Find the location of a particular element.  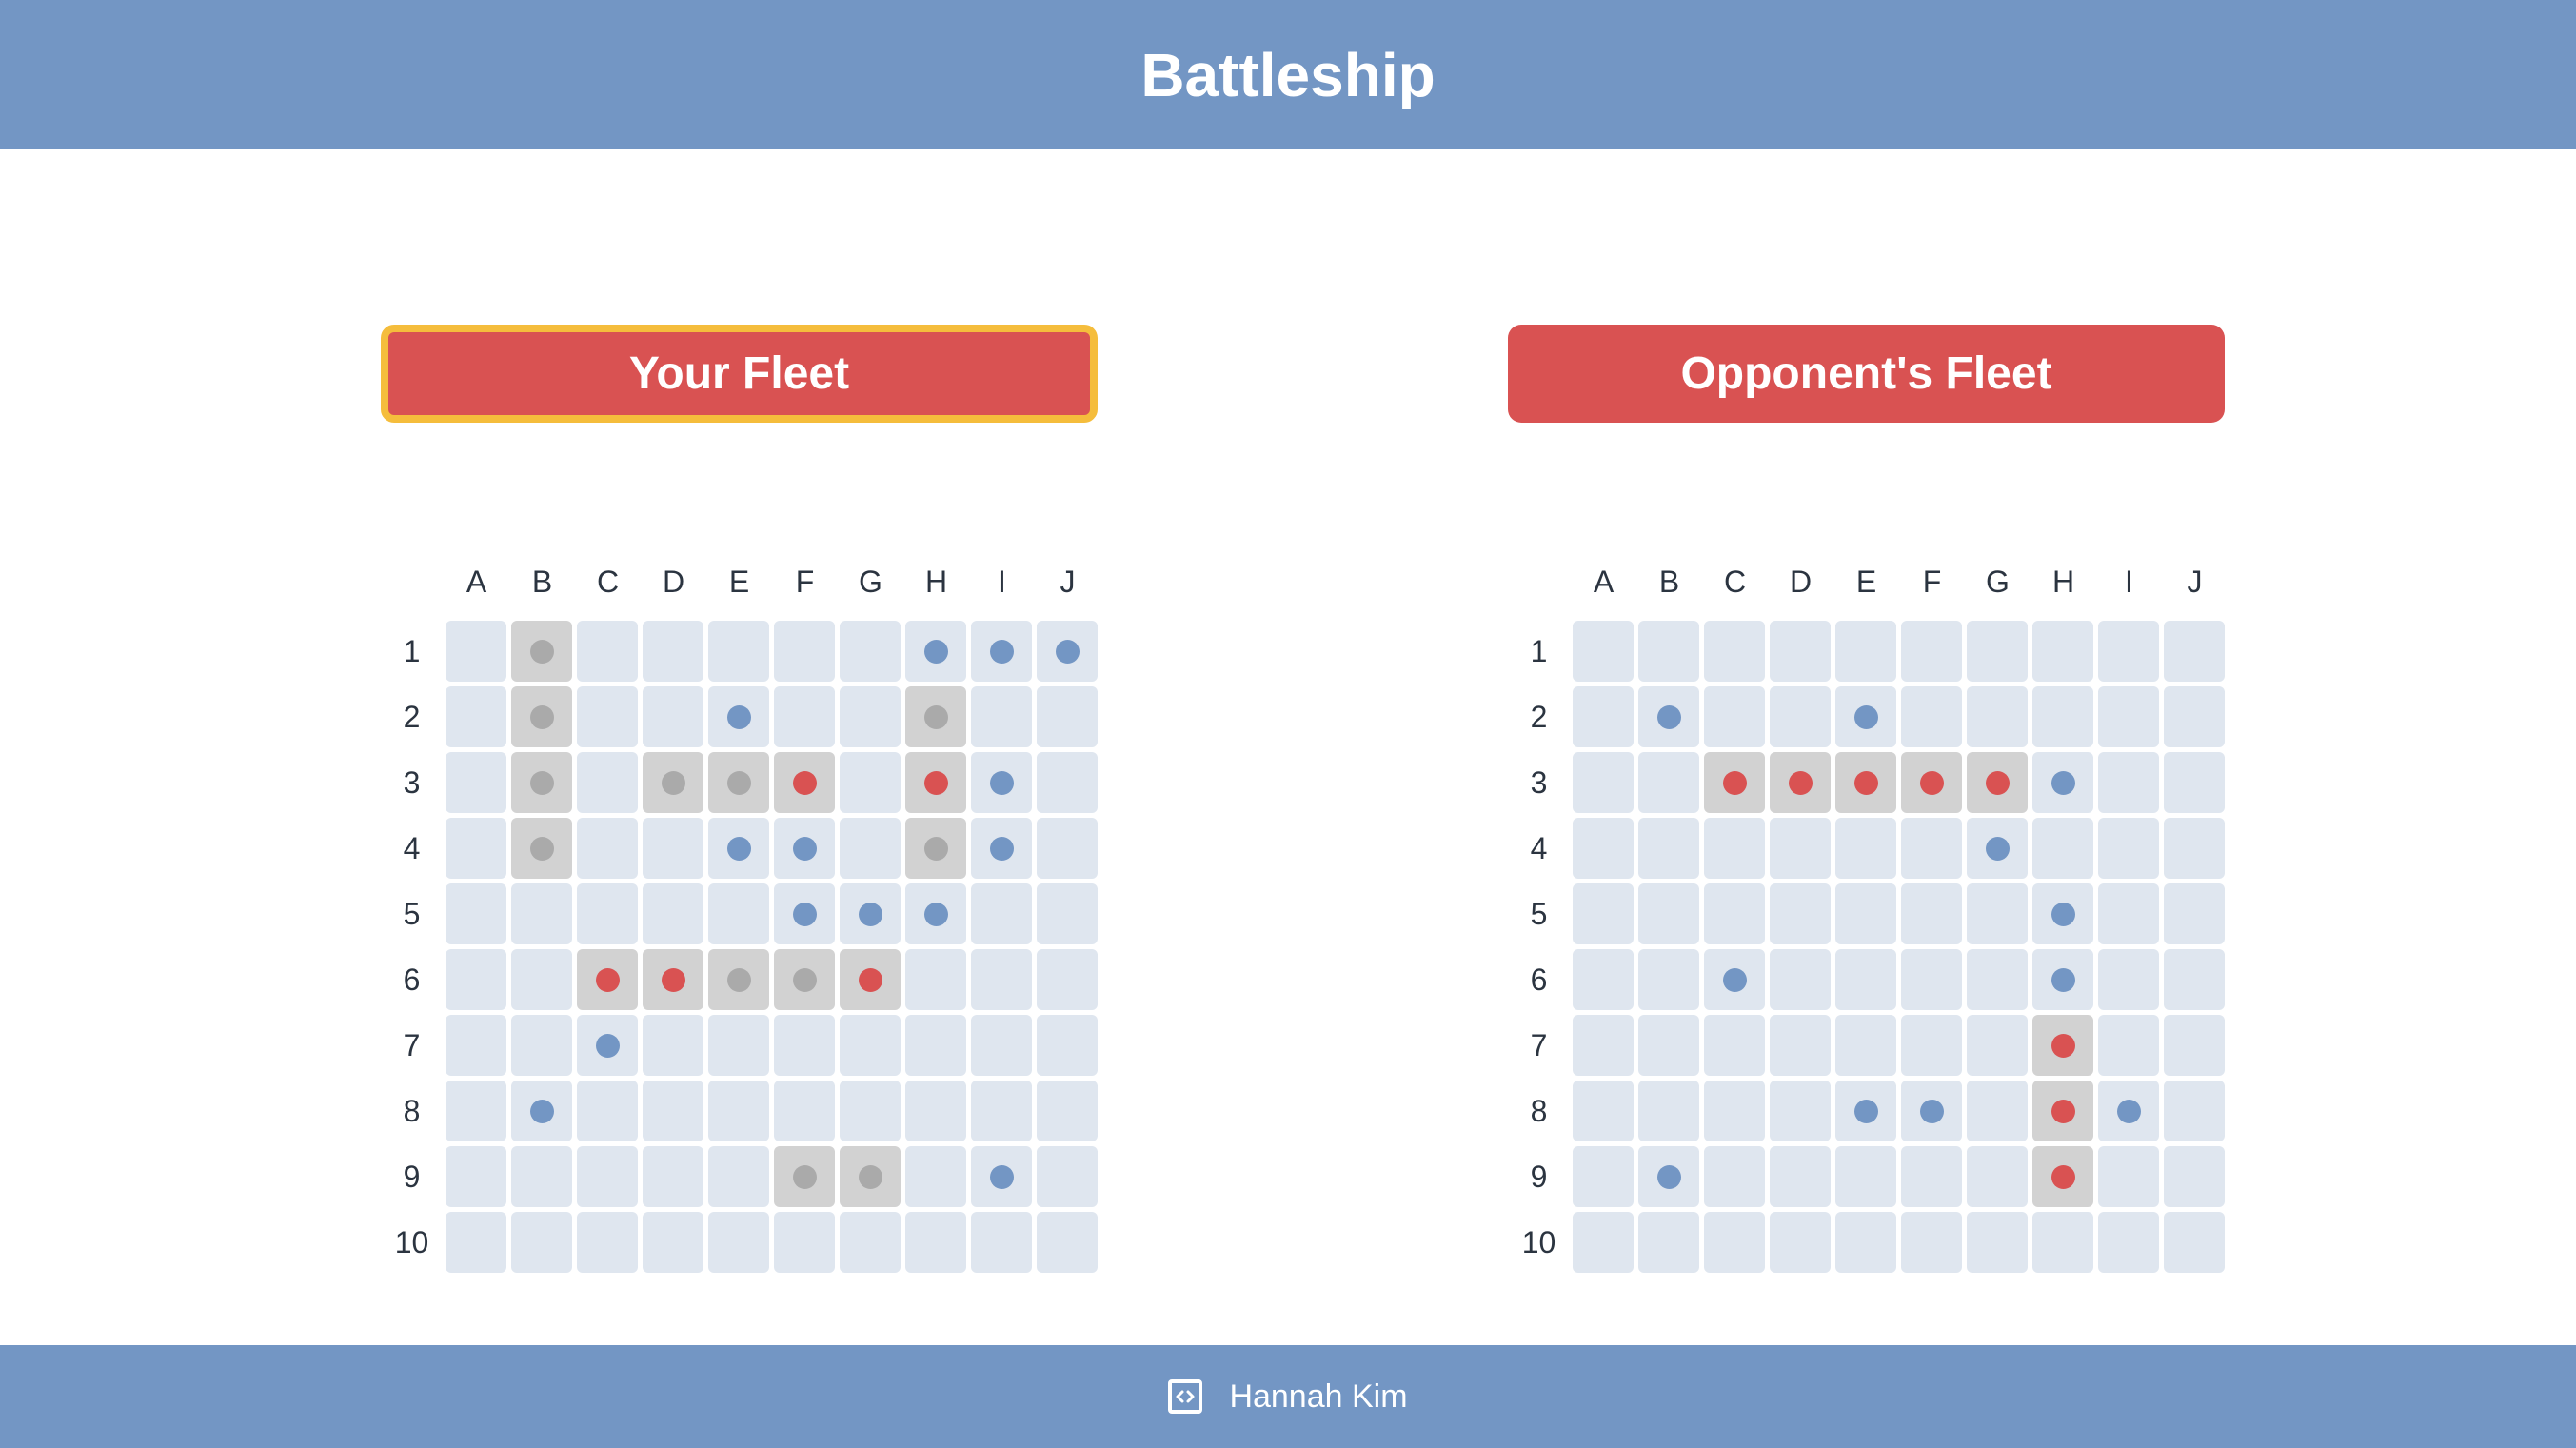

cell-f9 is located at coordinates (1931, 1176).